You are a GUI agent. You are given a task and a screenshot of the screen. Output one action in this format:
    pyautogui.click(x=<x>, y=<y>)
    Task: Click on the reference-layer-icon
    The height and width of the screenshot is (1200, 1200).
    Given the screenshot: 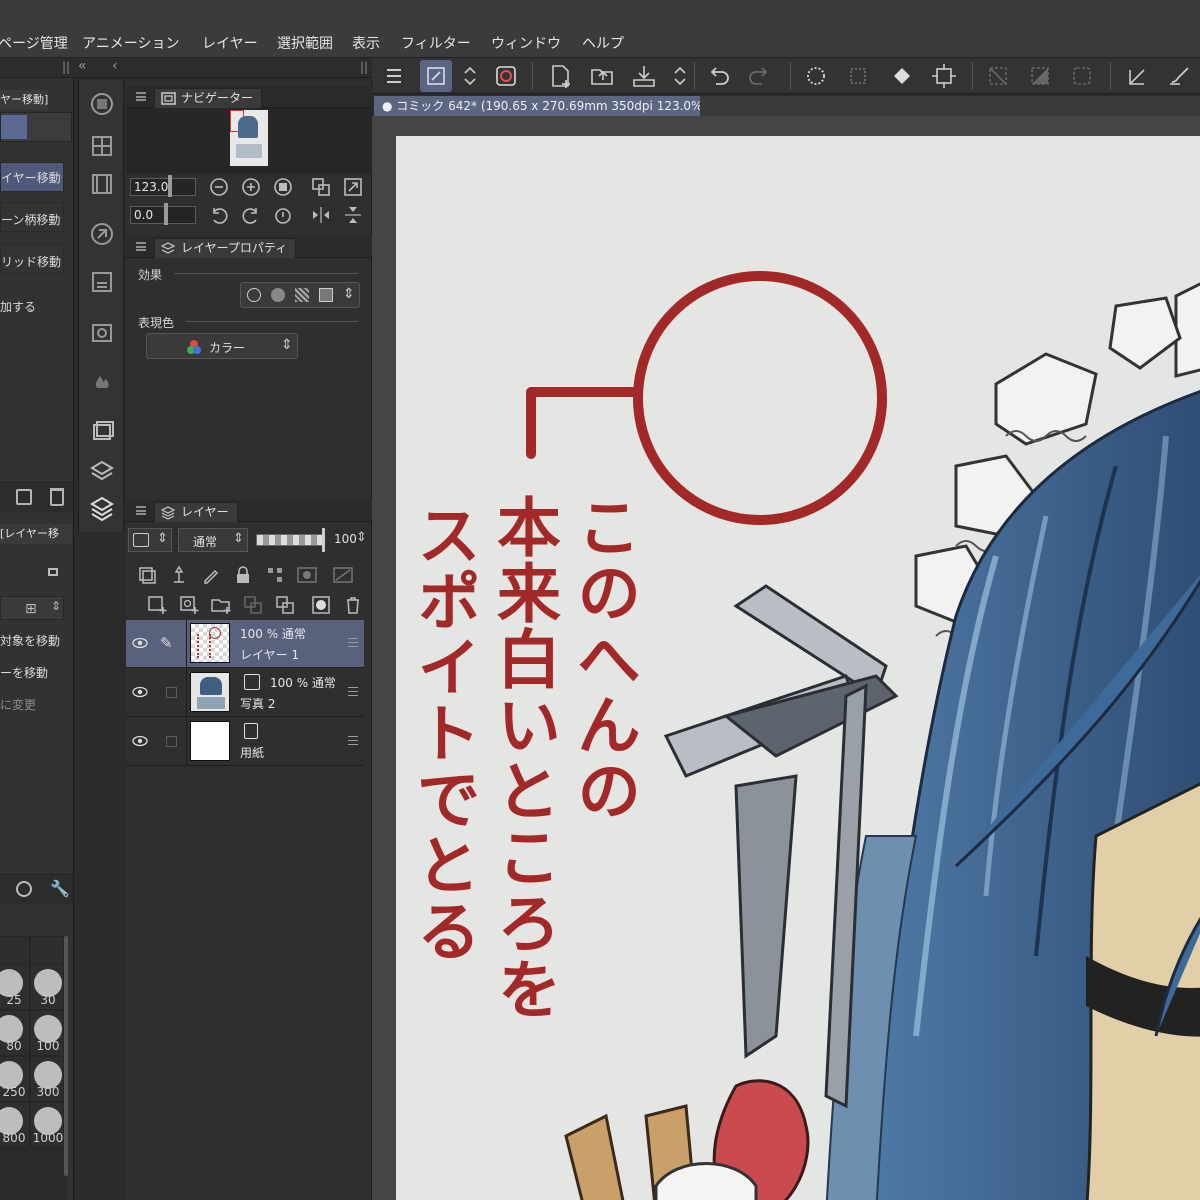 What is the action you would take?
    pyautogui.click(x=179, y=575)
    